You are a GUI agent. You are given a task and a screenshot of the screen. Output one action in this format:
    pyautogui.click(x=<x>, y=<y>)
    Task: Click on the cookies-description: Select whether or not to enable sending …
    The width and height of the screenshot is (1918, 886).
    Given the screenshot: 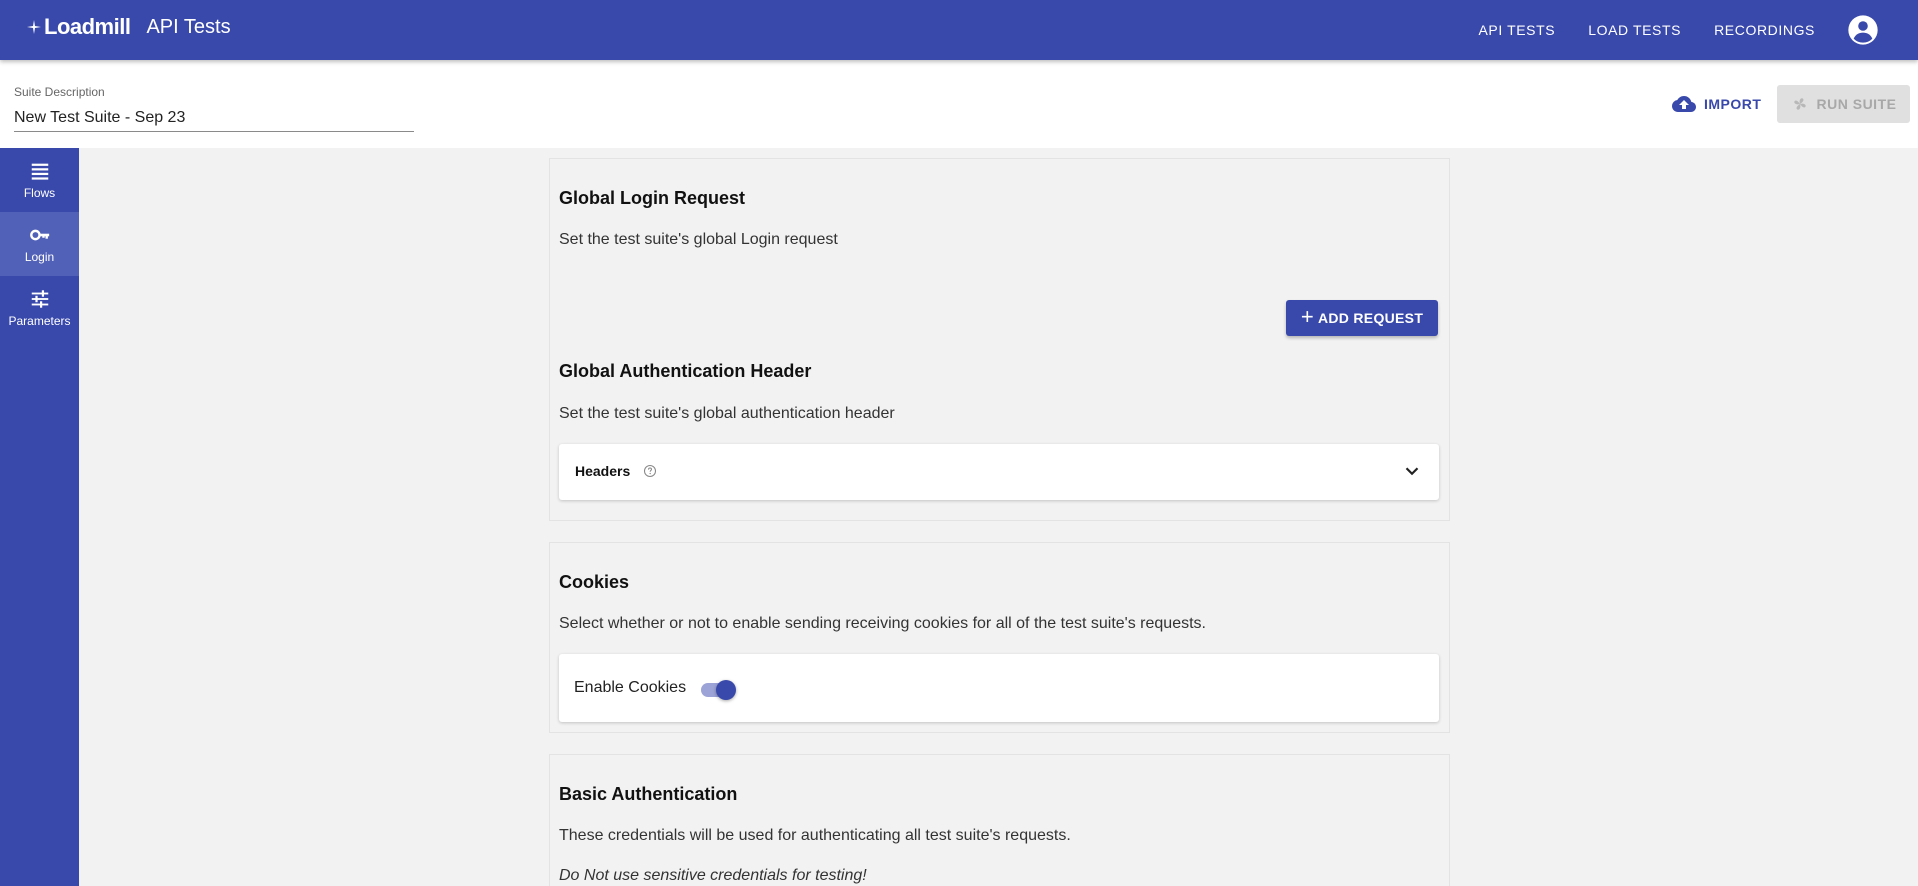 What is the action you would take?
    pyautogui.click(x=882, y=623)
    